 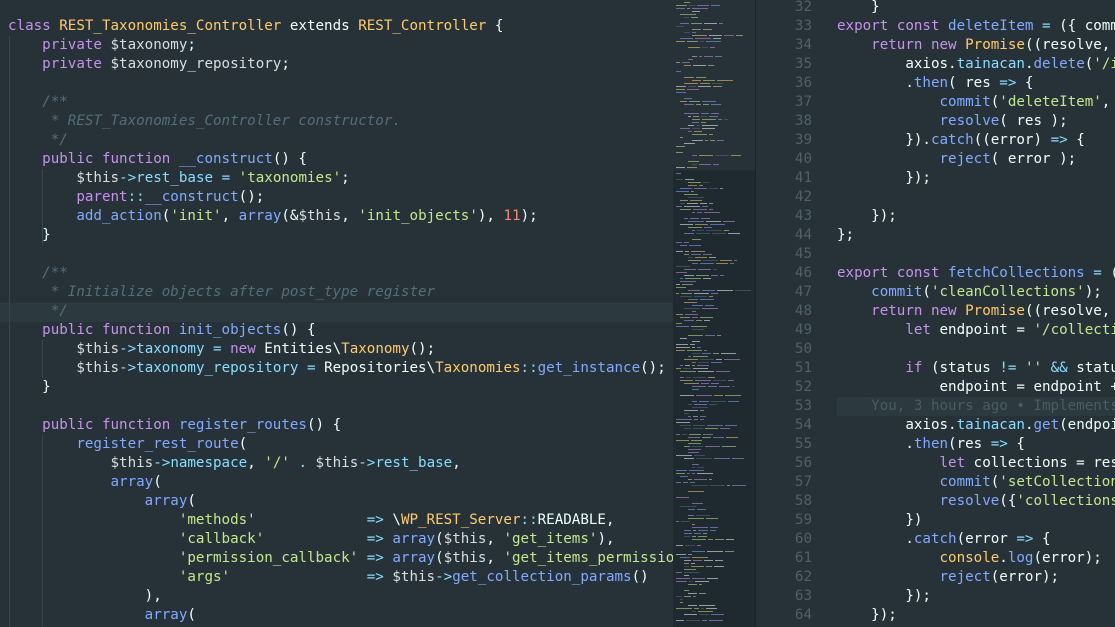 What do you see at coordinates (380, 368) in the screenshot?
I see `code-token: Repositories\` at bounding box center [380, 368].